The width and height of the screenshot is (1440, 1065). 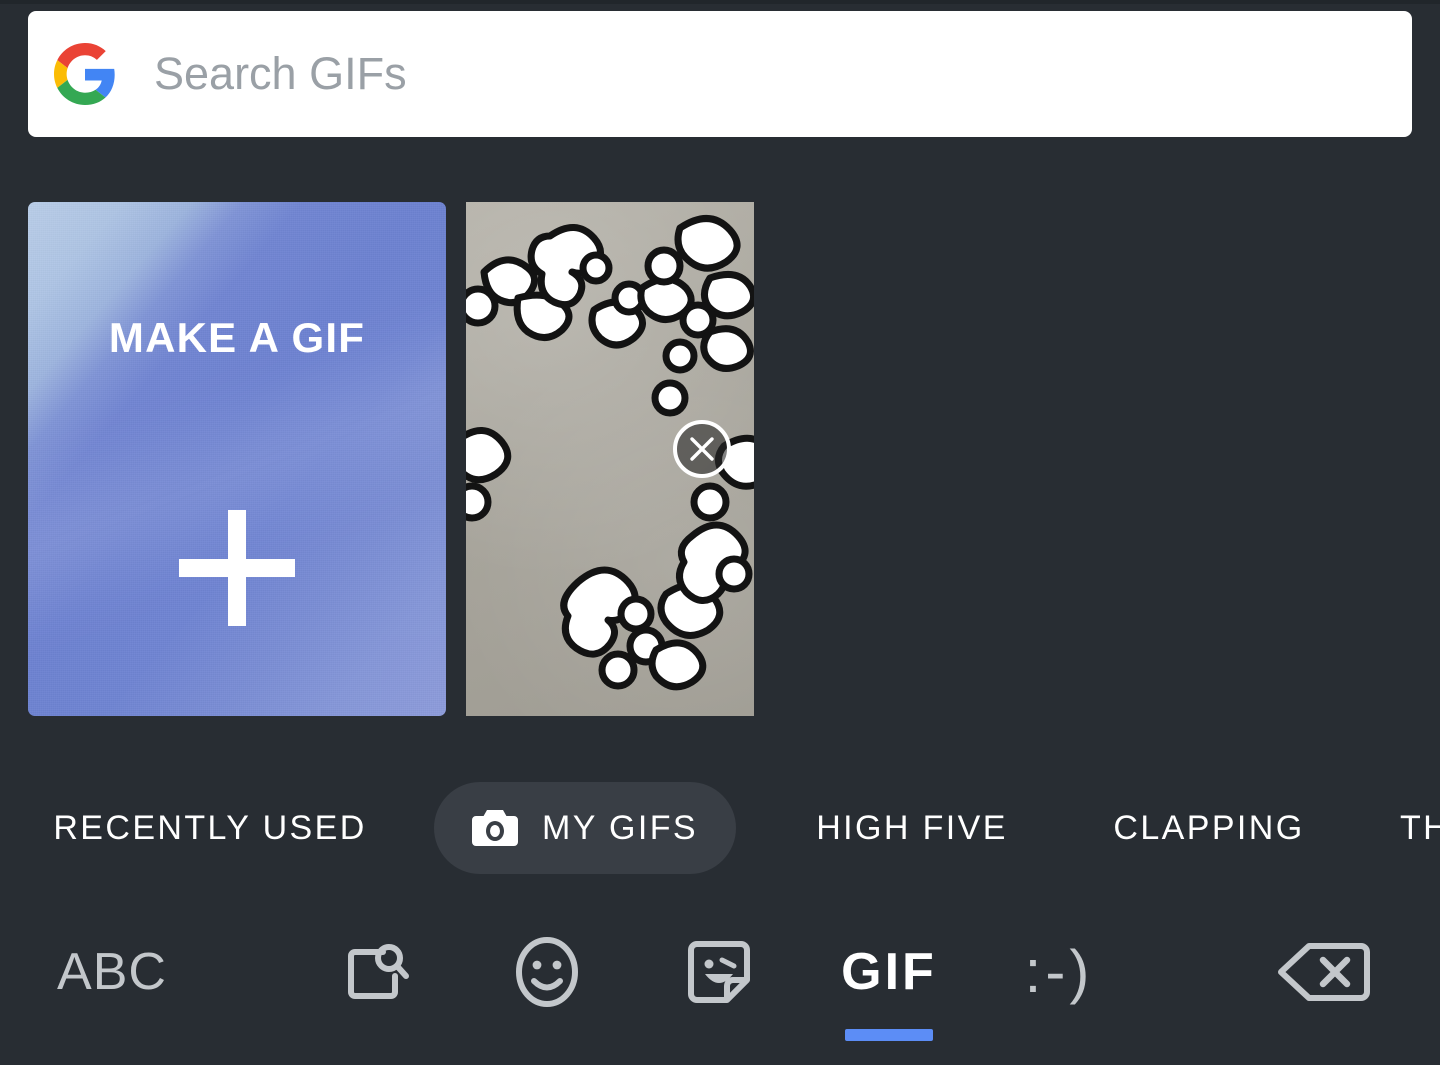 I want to click on close-icon, so click(x=702, y=449).